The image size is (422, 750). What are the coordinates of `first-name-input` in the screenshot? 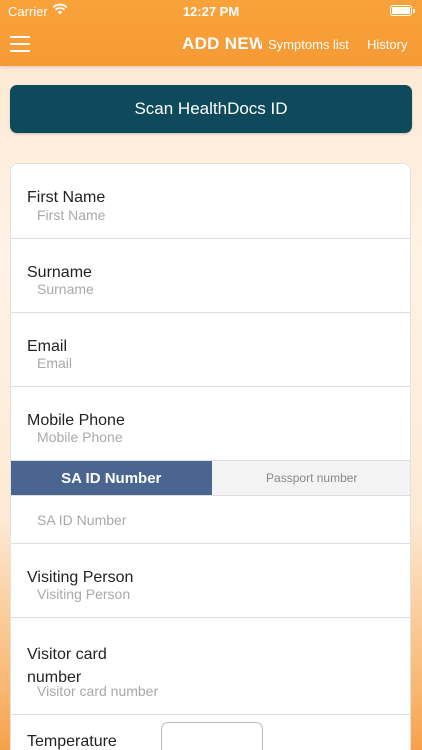 It's located at (217, 215).